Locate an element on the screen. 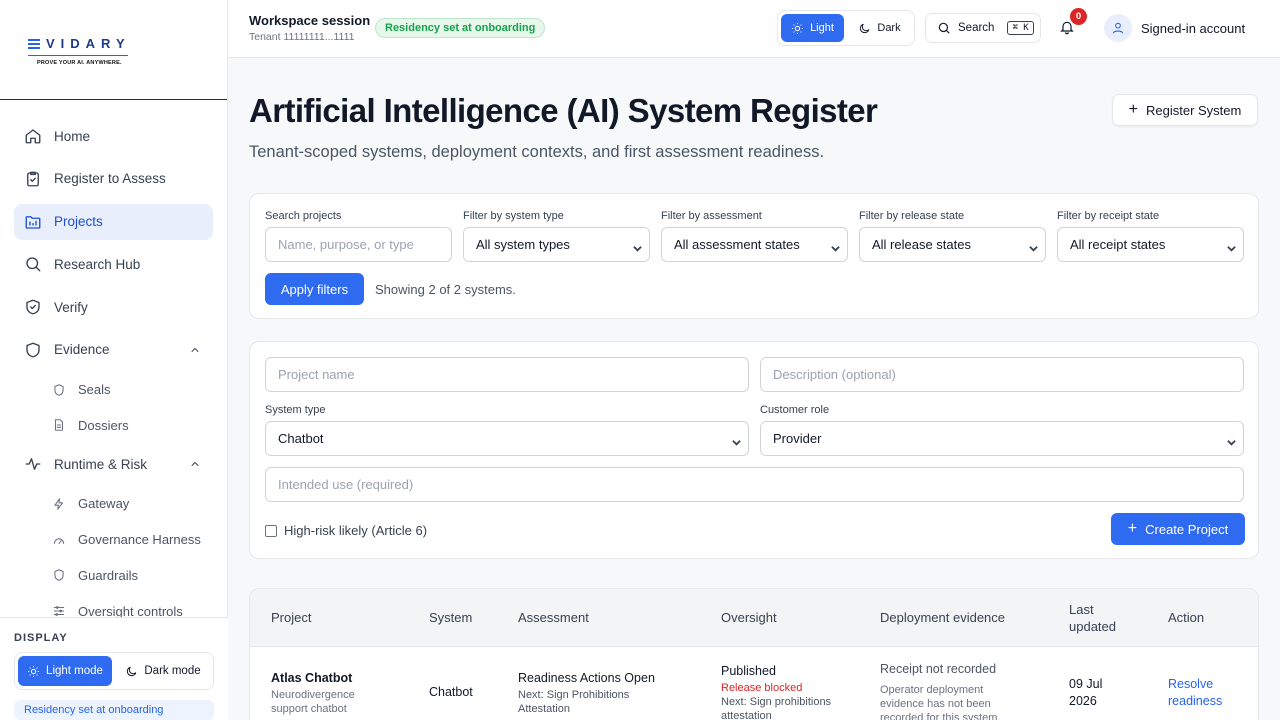 The image size is (1280, 720). theme-dark-button: Dark is located at coordinates (879, 28).